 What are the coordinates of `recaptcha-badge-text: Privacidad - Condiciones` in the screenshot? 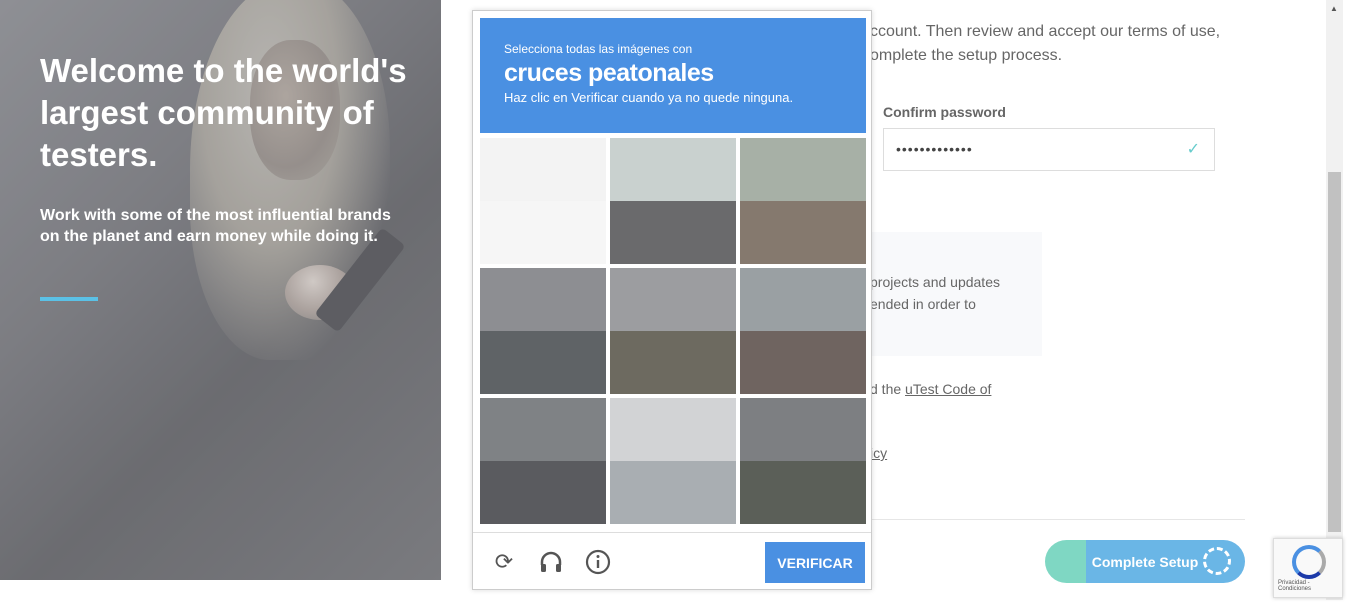 It's located at (1295, 586).